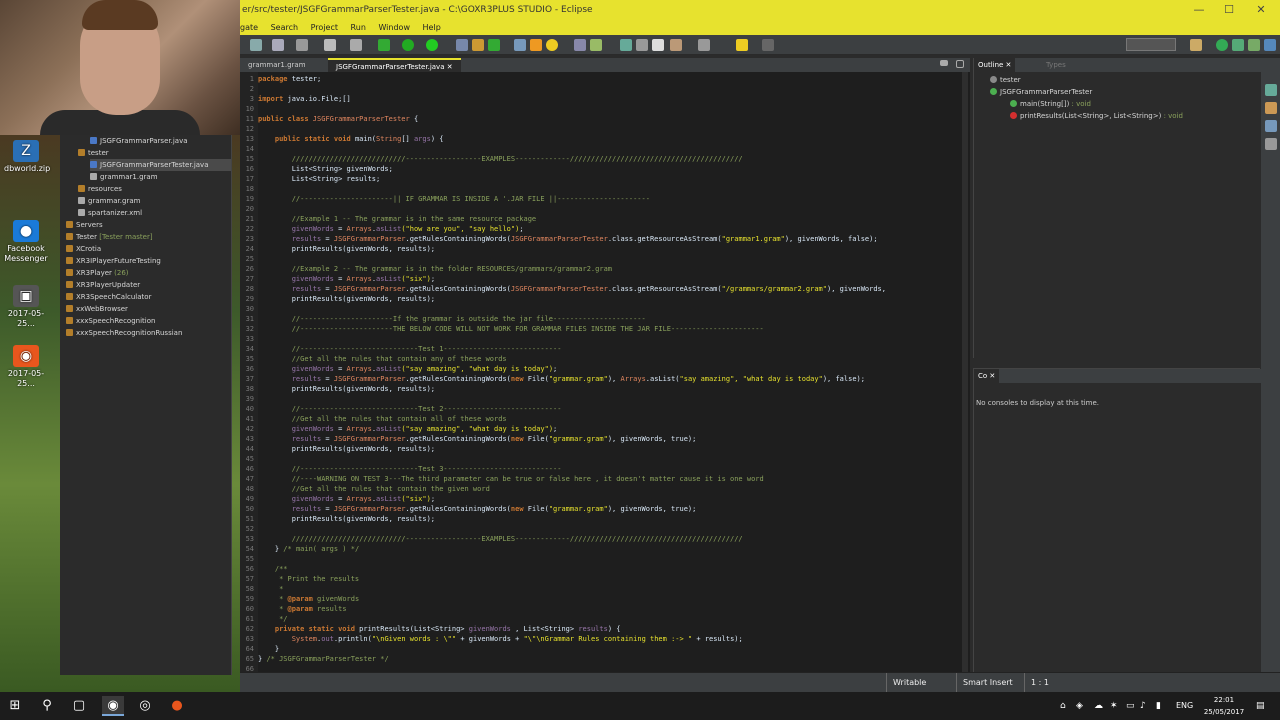 The image size is (1280, 720). I want to click on run-external-icon, so click(432, 45).